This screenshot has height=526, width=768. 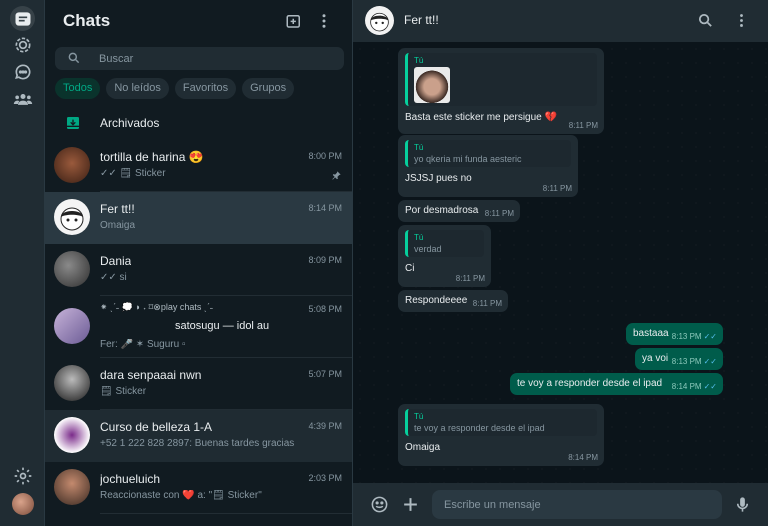 What do you see at coordinates (198, 21) in the screenshot?
I see `chat-list-header: Chats` at bounding box center [198, 21].